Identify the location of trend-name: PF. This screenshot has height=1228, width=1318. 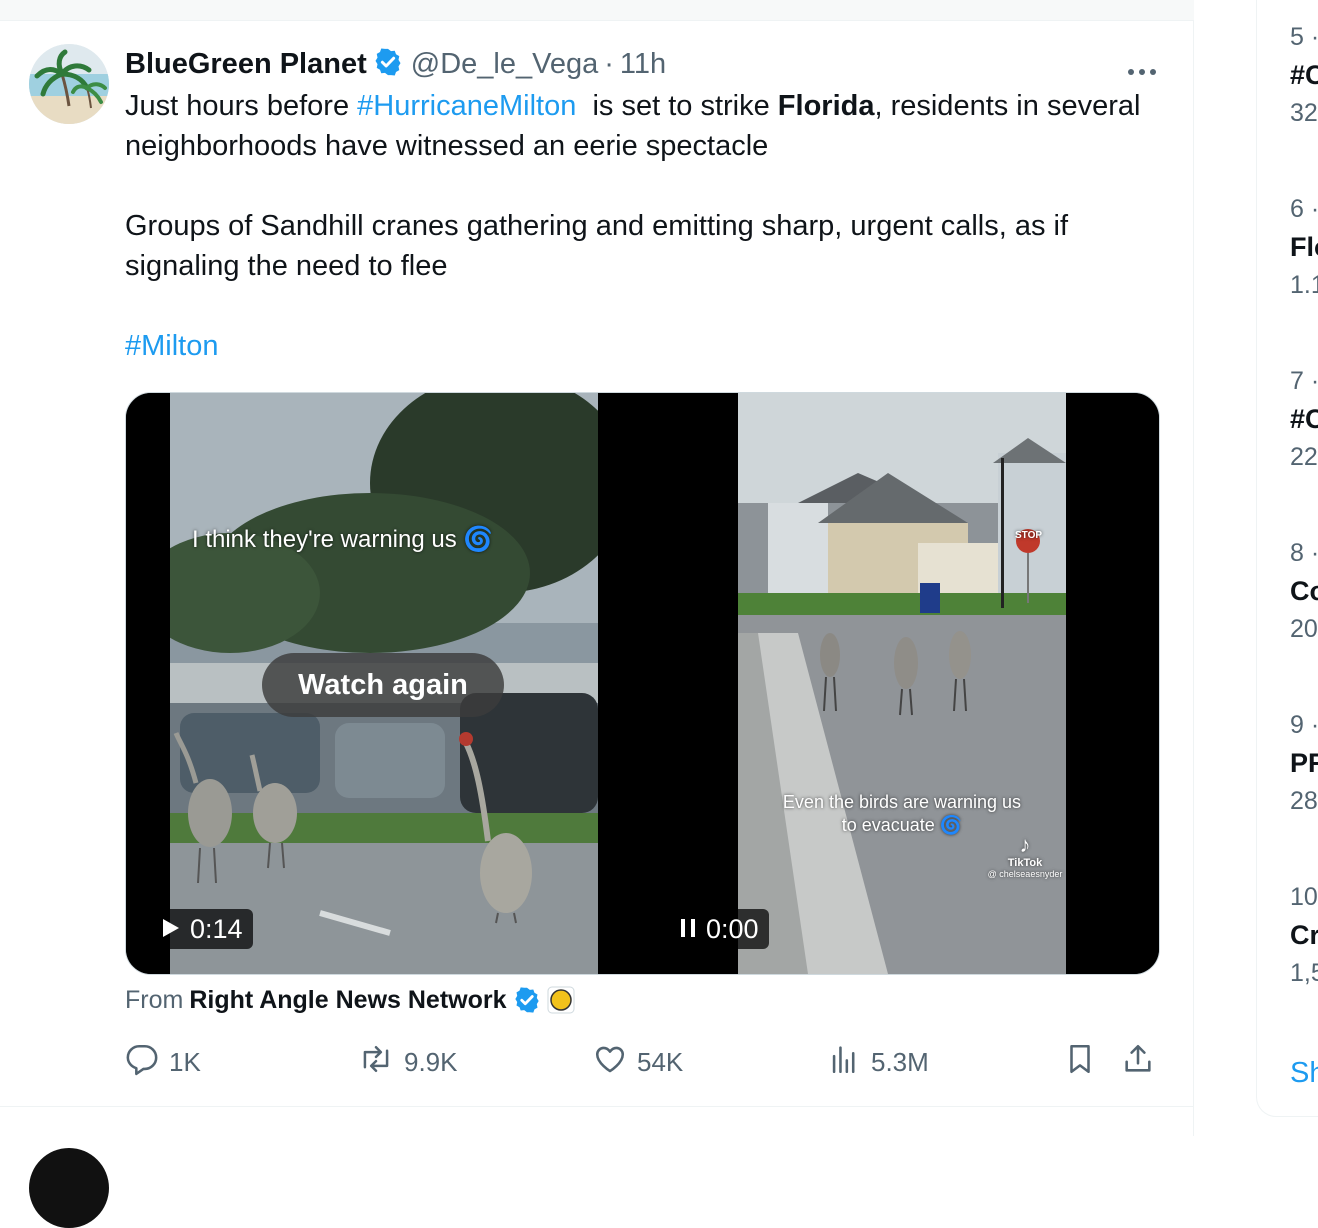
(1304, 763).